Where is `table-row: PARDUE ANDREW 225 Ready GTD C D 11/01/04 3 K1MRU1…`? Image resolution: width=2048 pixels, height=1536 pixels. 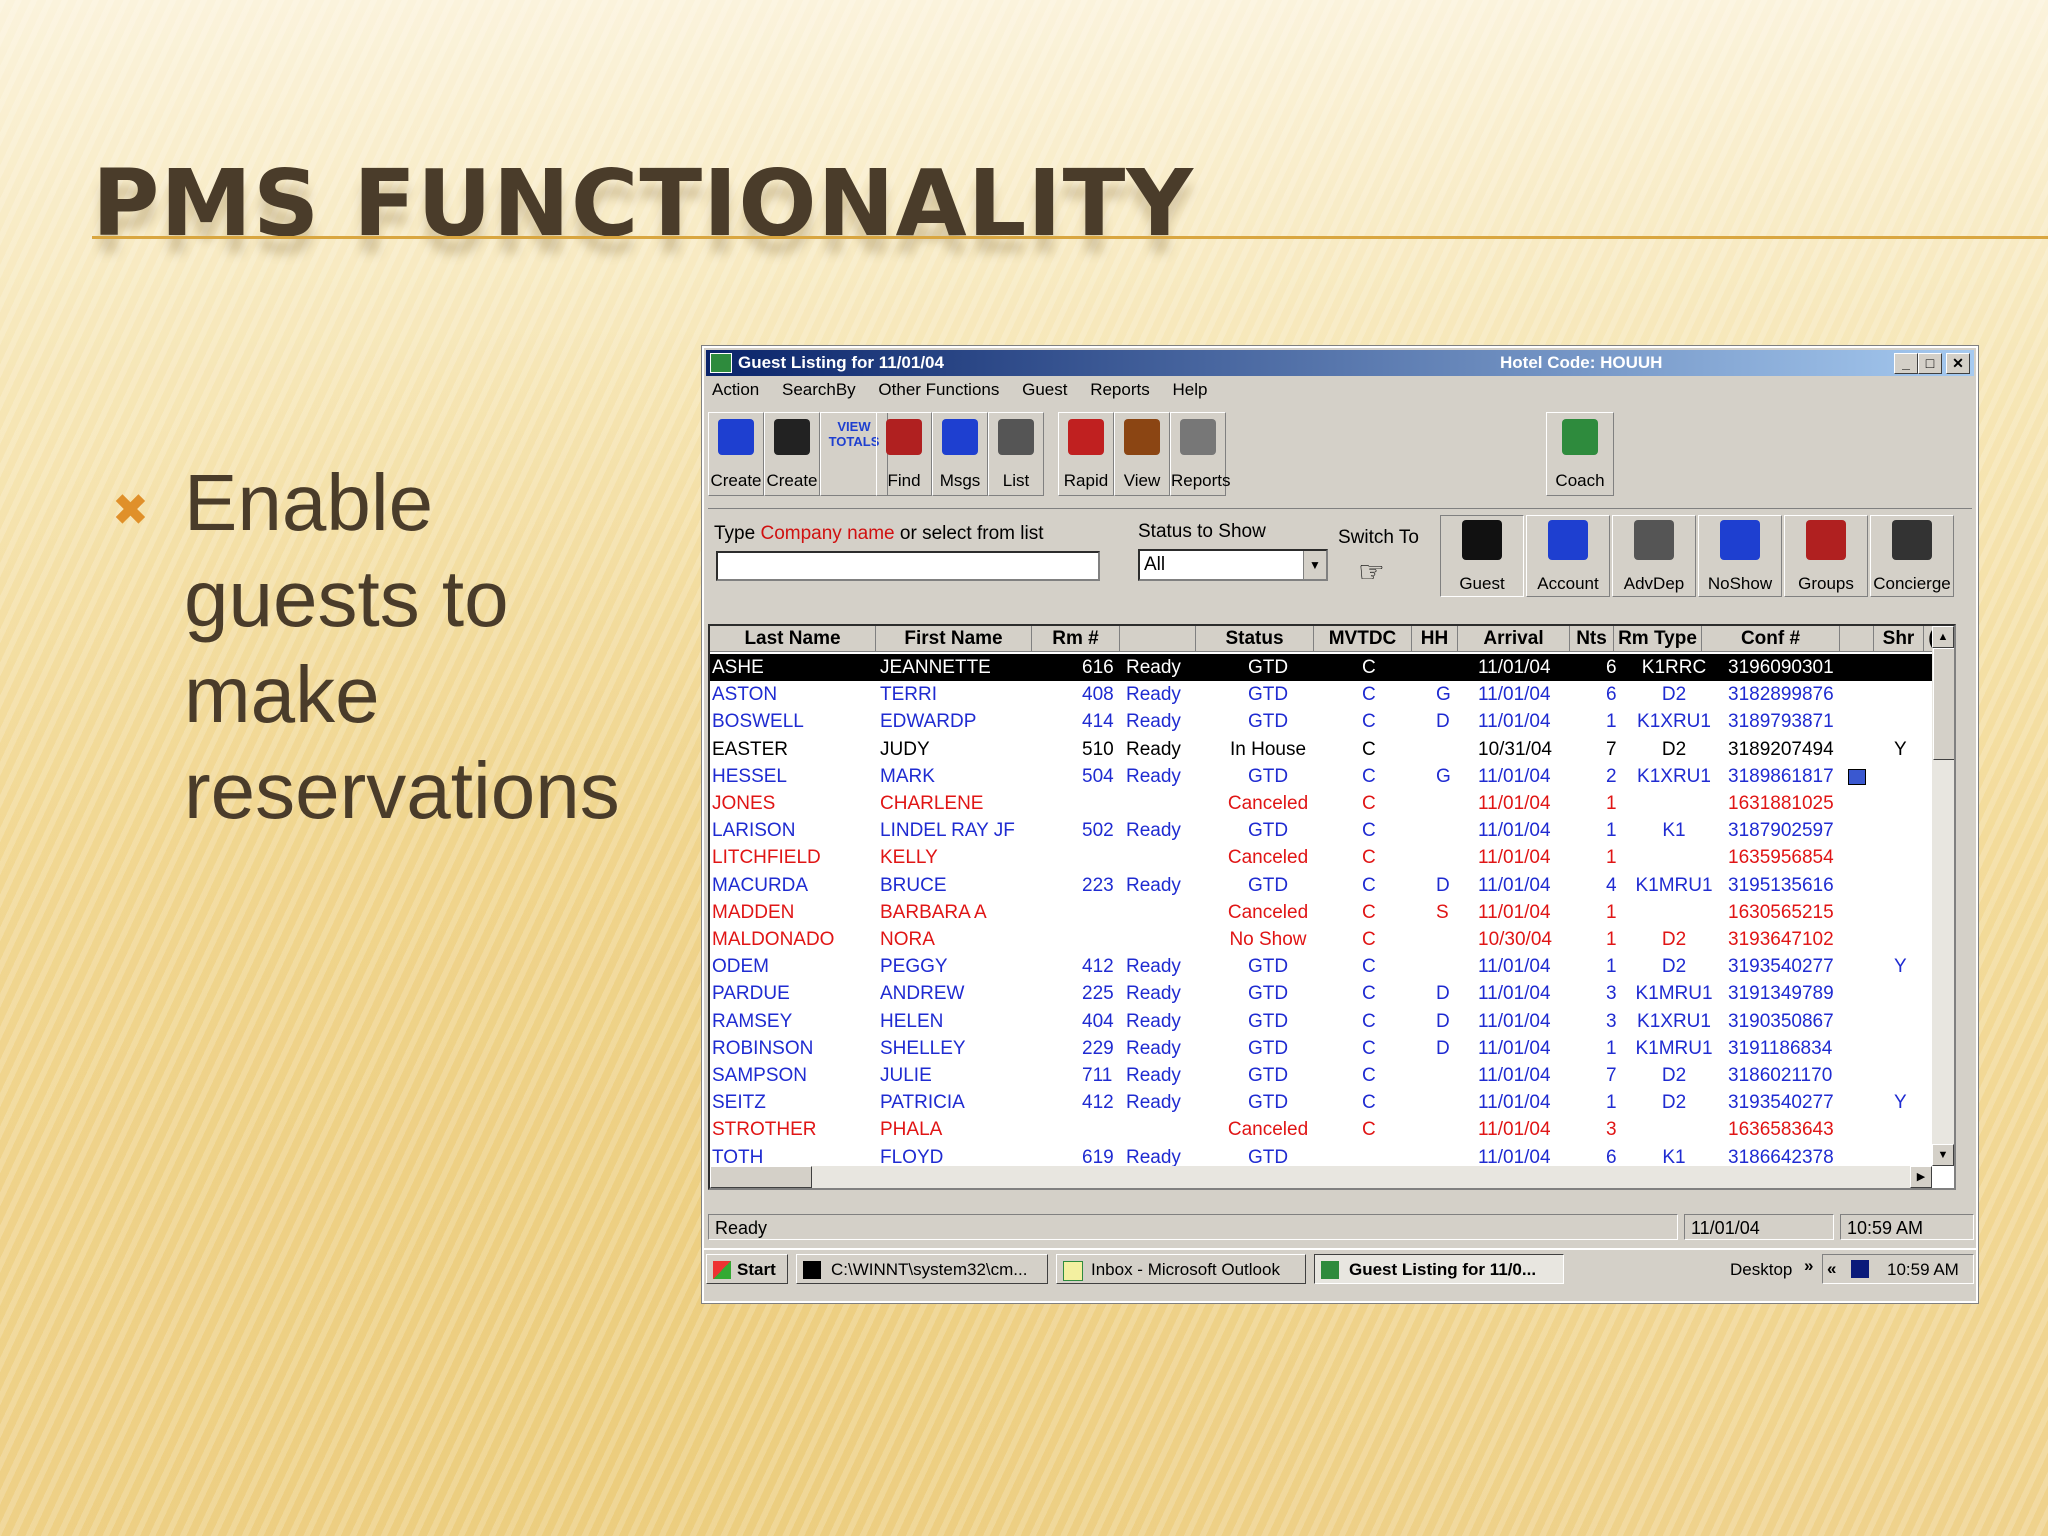 table-row: PARDUE ANDREW 225 Ready GTD C D 11/01/04 3 K1MRU1… is located at coordinates (1321, 993).